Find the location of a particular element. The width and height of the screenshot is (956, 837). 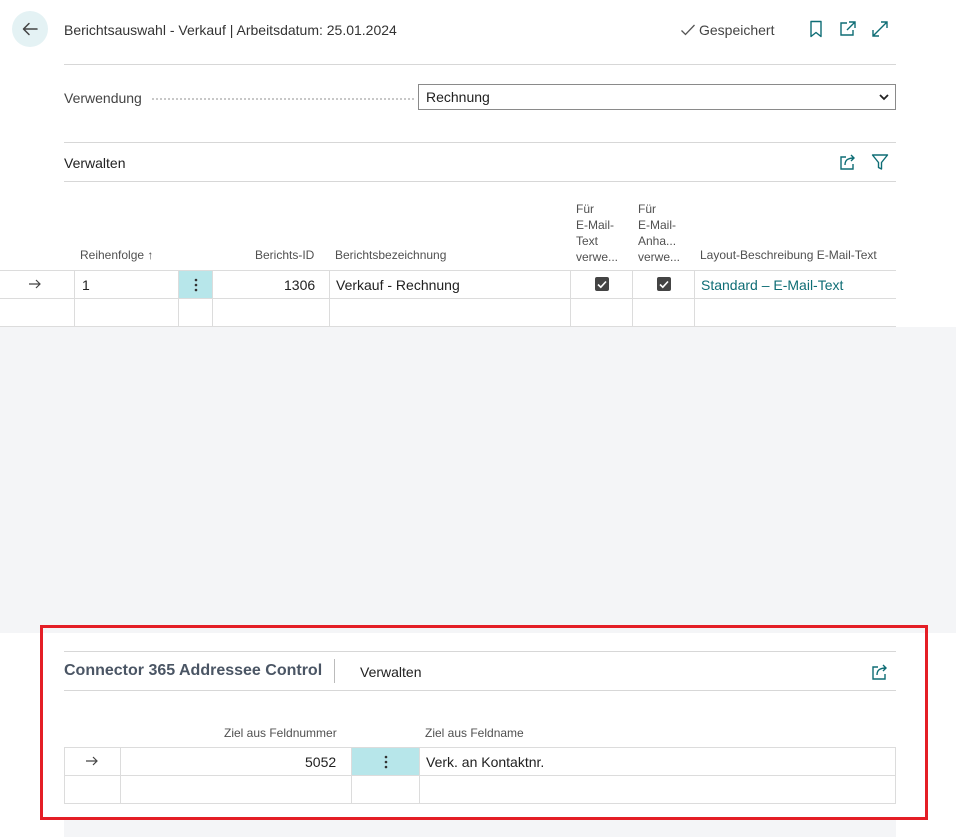

toolbar-divider is located at coordinates (480, 181).